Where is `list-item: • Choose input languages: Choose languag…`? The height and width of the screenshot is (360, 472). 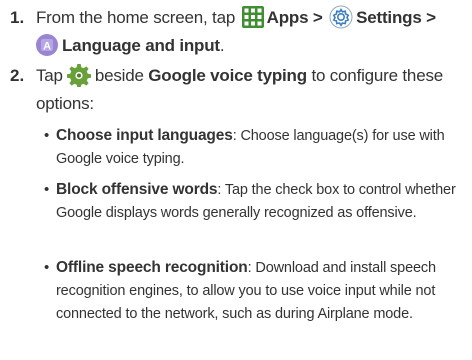 list-item: • Choose input languages: Choose languag… is located at coordinates (254, 147).